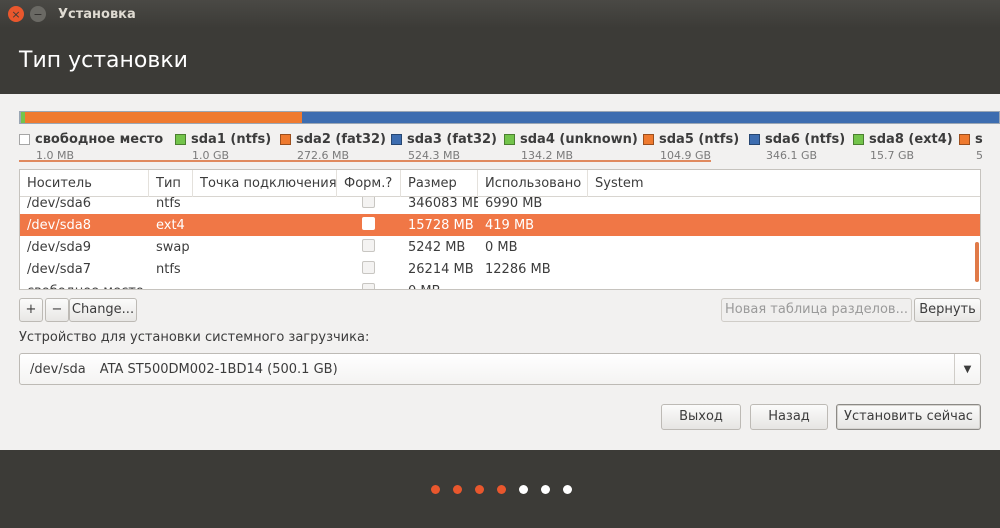 The height and width of the screenshot is (528, 1000). What do you see at coordinates (265, 183) in the screenshot?
I see `column-mount: Точка подключения` at bounding box center [265, 183].